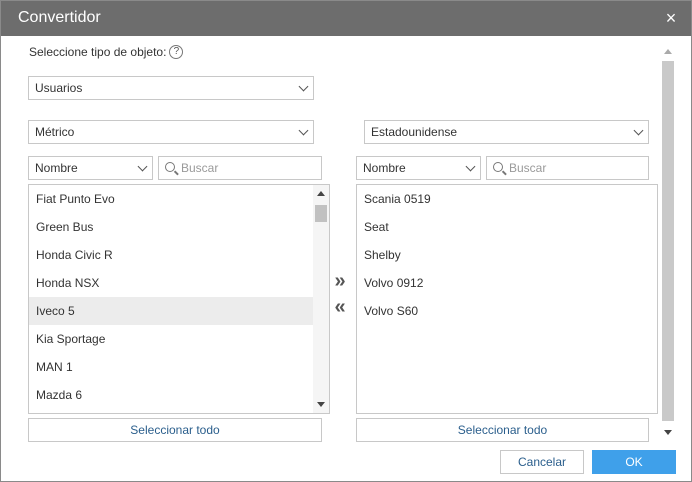  What do you see at coordinates (179, 311) in the screenshot?
I see `list-item: Iveco 5` at bounding box center [179, 311].